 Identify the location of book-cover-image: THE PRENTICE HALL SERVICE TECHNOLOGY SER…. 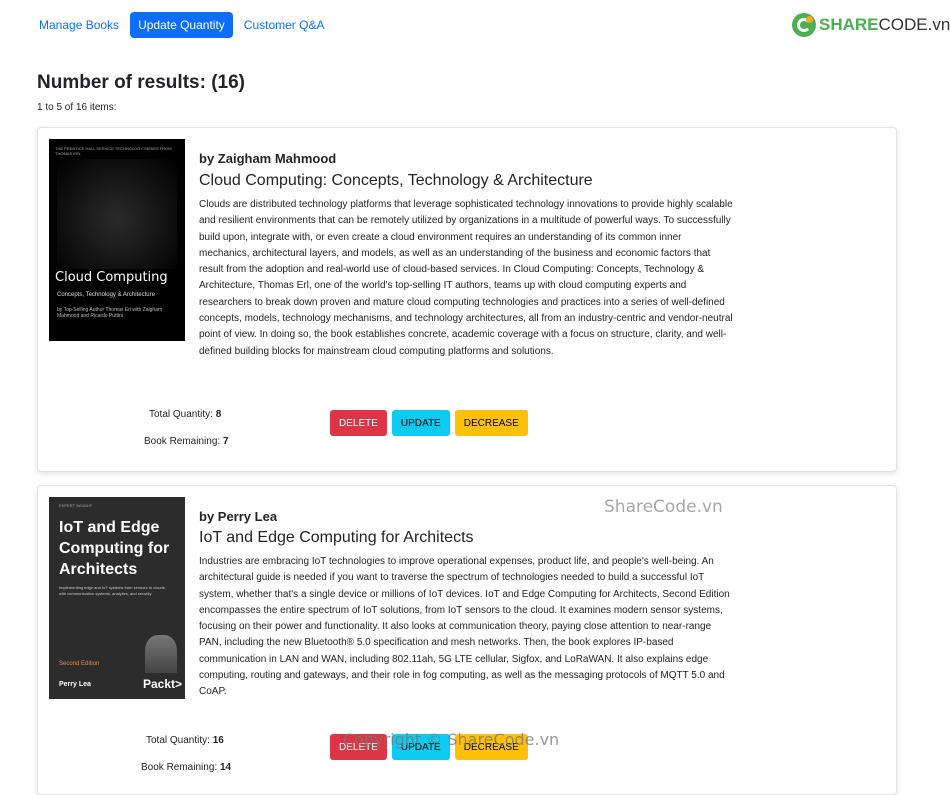
(117, 240).